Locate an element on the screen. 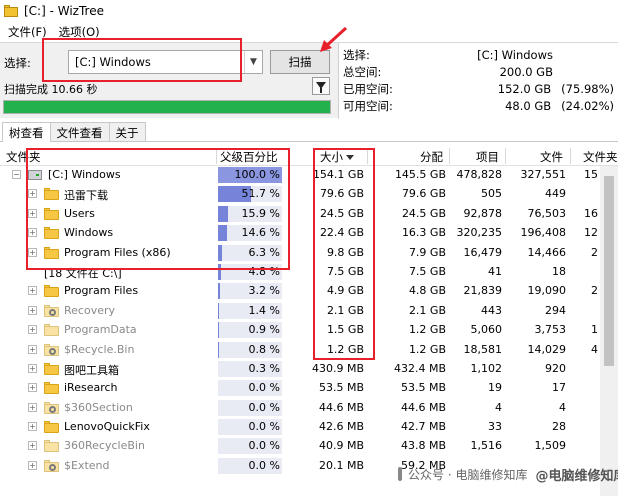  tab-tree-view: 树查看 is located at coordinates (26, 132).